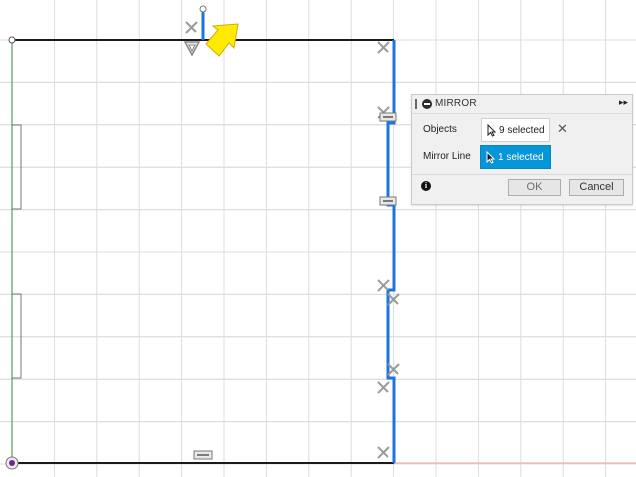 The width and height of the screenshot is (636, 477). What do you see at coordinates (203, 9) in the screenshot?
I see `mirror-line-endpoint` at bounding box center [203, 9].